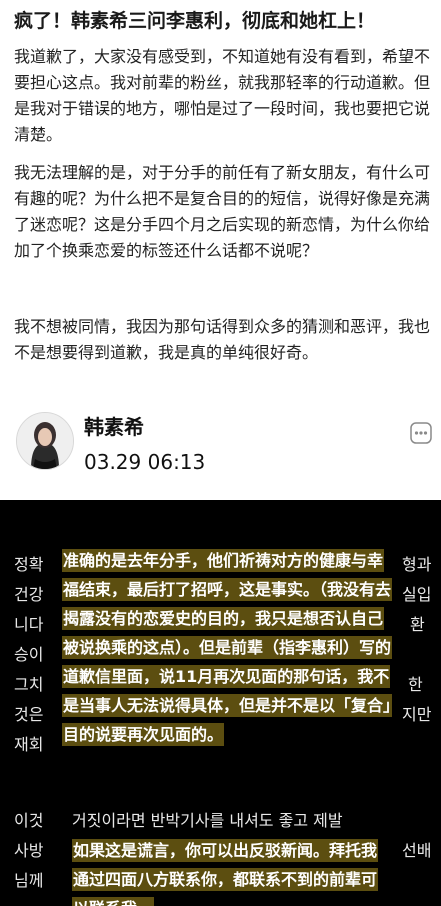  What do you see at coordinates (29, 684) in the screenshot?
I see `korean-fragment: 그치` at bounding box center [29, 684].